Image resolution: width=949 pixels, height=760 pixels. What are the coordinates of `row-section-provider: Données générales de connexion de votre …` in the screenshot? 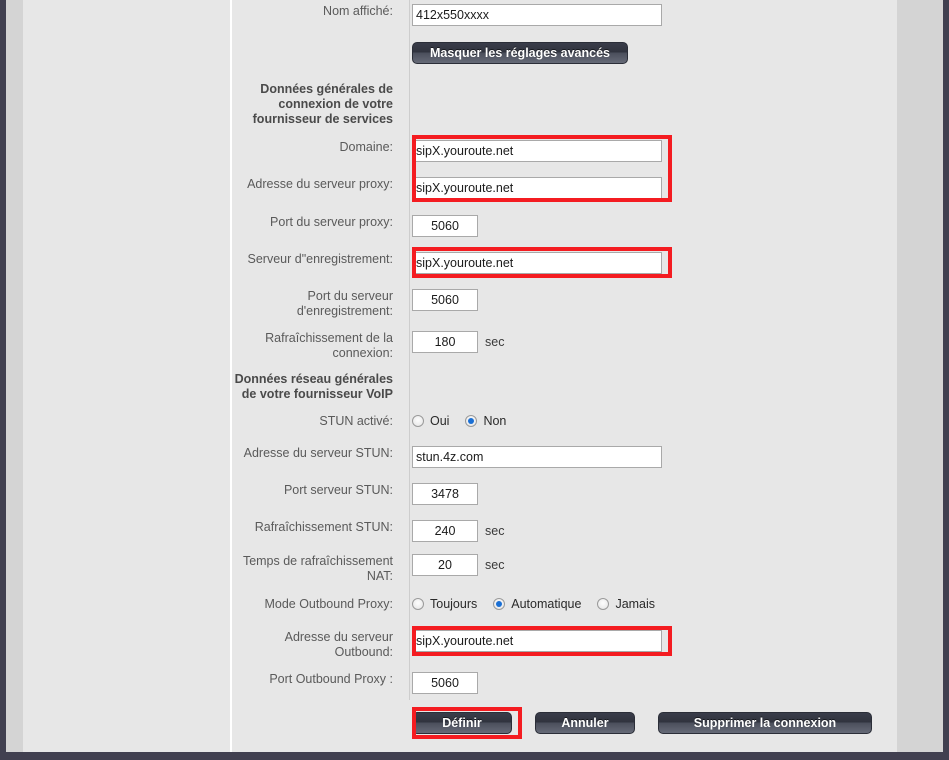 It's located at (556, 104).